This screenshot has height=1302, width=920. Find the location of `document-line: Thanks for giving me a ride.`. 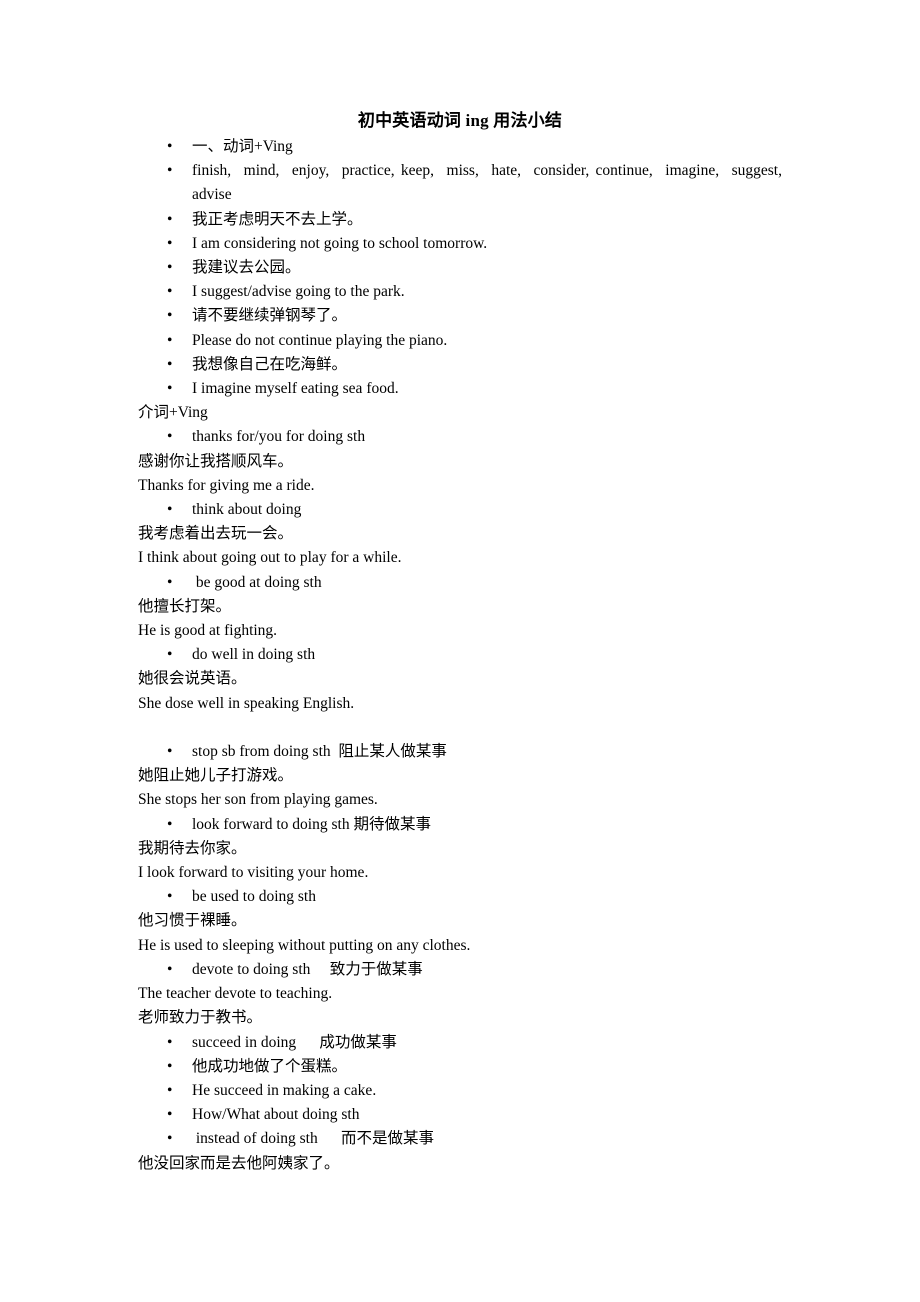

document-line: Thanks for giving me a ride. is located at coordinates (460, 486).